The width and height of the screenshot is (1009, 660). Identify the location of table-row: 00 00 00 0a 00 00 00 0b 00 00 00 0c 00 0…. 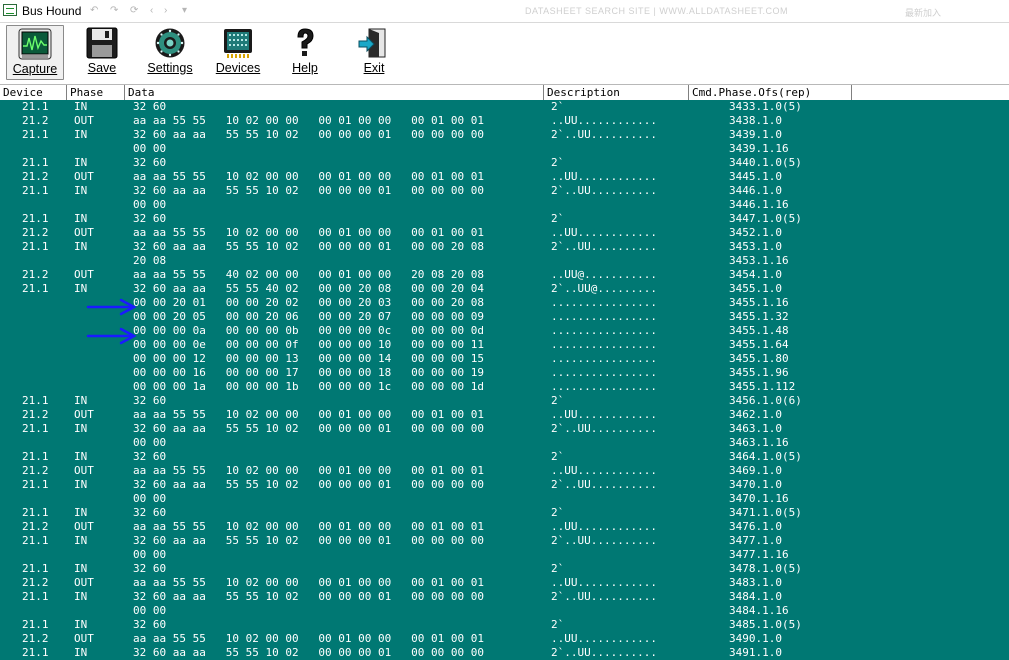
(504, 331).